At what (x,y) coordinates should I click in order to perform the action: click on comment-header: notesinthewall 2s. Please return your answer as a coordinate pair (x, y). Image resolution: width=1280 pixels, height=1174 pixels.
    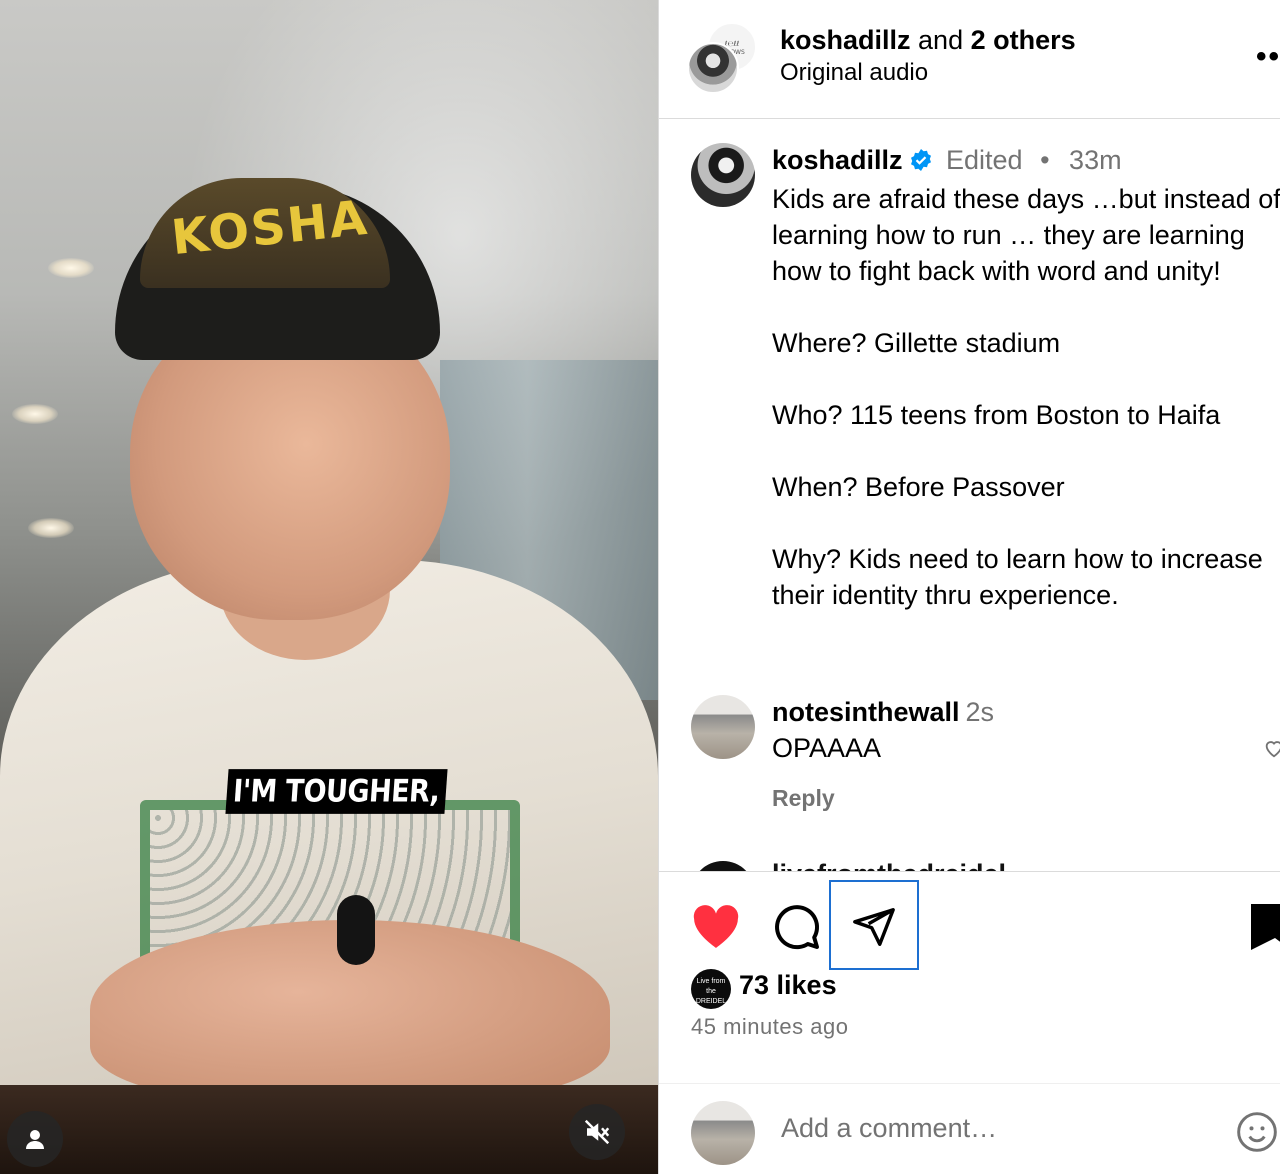
    Looking at the image, I should click on (883, 712).